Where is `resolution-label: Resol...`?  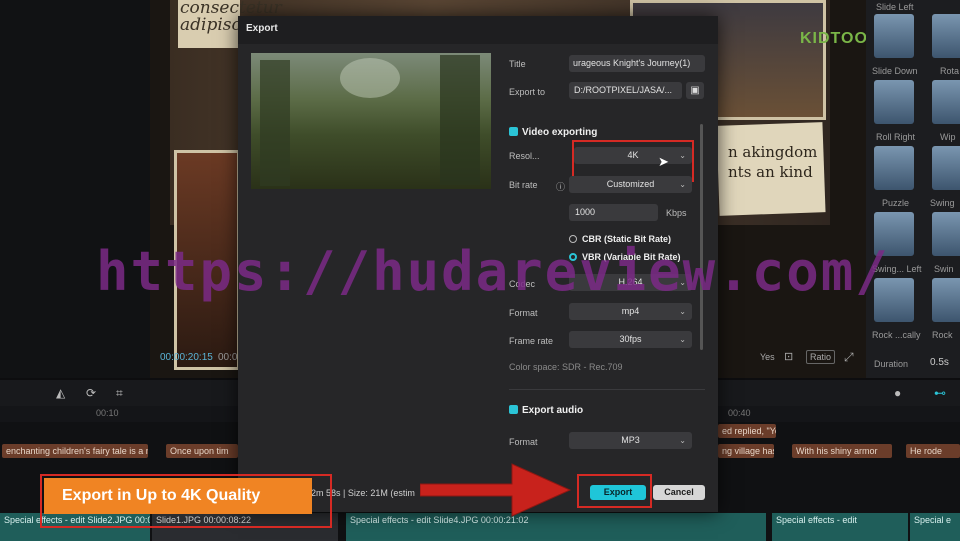
resolution-label: Resol... is located at coordinates (524, 156).